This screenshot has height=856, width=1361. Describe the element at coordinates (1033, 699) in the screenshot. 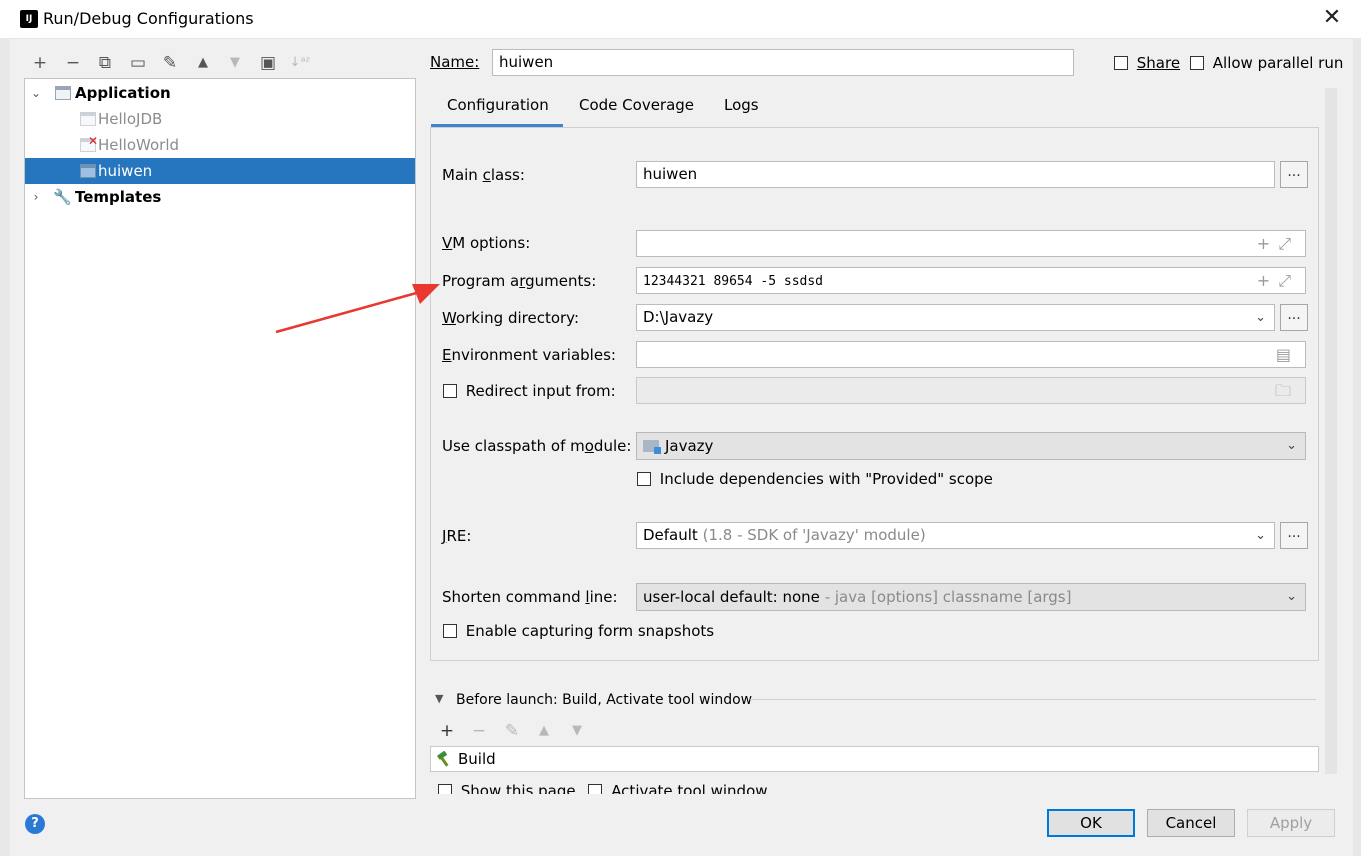

I see `before-launch-divider` at that location.